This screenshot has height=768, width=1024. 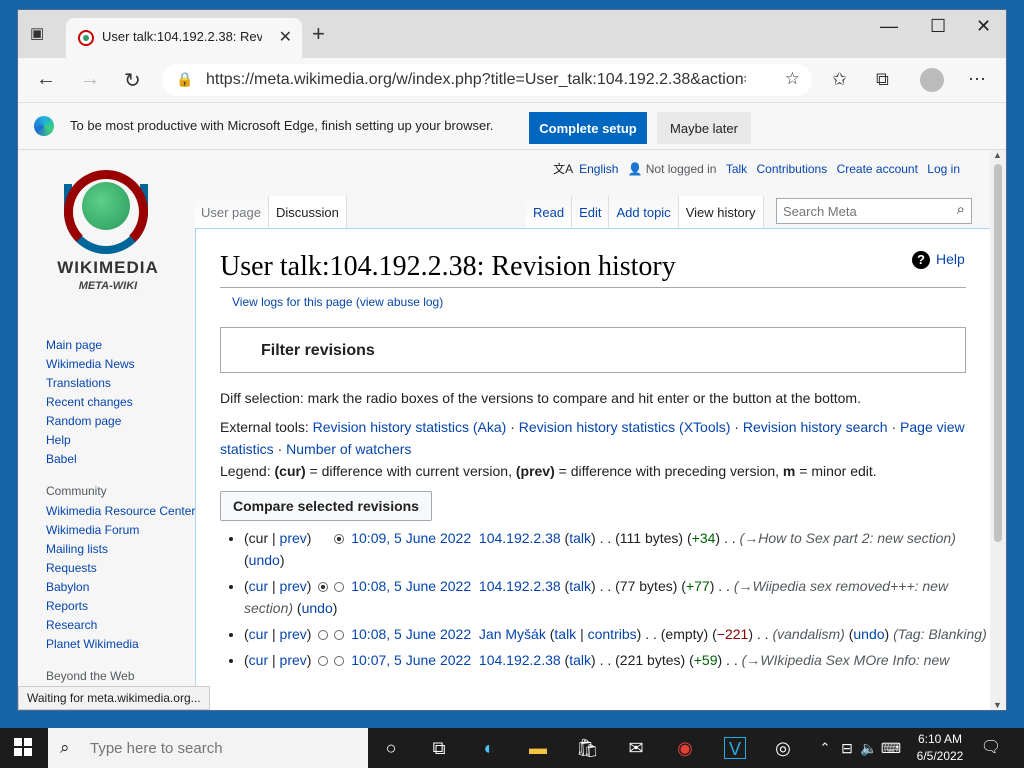 What do you see at coordinates (318, 34) in the screenshot?
I see `new-tab-icon: +` at bounding box center [318, 34].